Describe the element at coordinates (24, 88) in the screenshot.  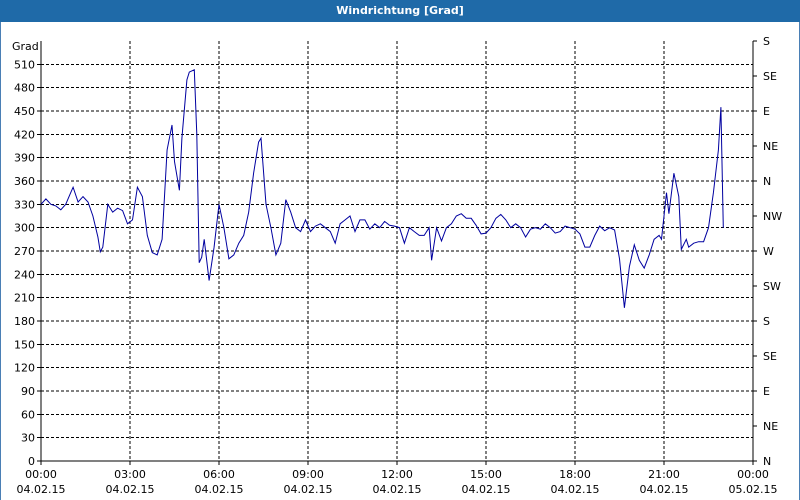
I see `y-tick-label: 480` at that location.